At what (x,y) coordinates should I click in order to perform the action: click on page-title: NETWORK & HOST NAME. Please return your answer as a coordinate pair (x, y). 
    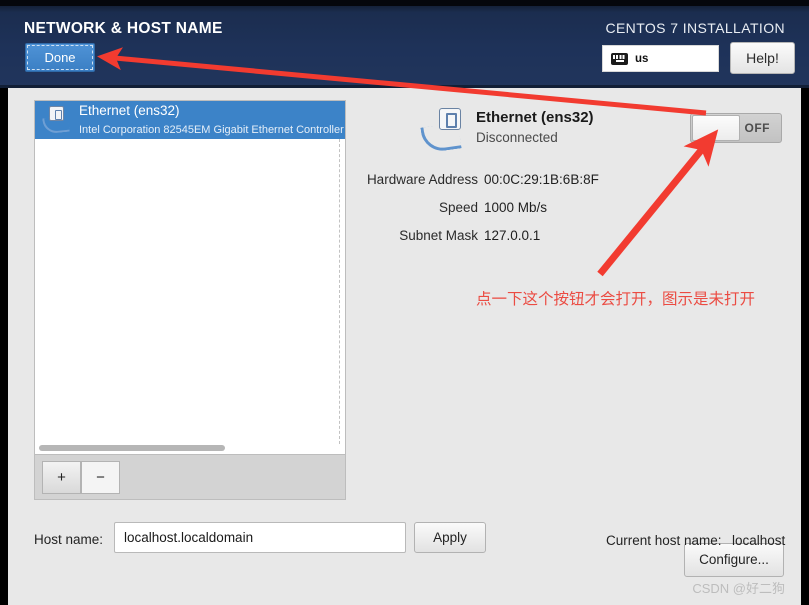
    Looking at the image, I should click on (123, 28).